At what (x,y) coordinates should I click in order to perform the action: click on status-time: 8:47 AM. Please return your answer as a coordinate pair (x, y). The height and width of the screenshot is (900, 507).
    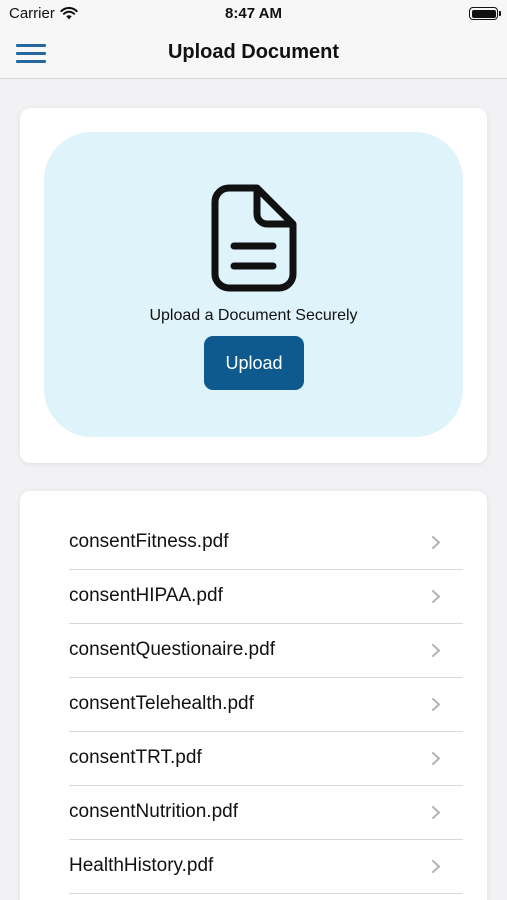
    Looking at the image, I should click on (253, 13).